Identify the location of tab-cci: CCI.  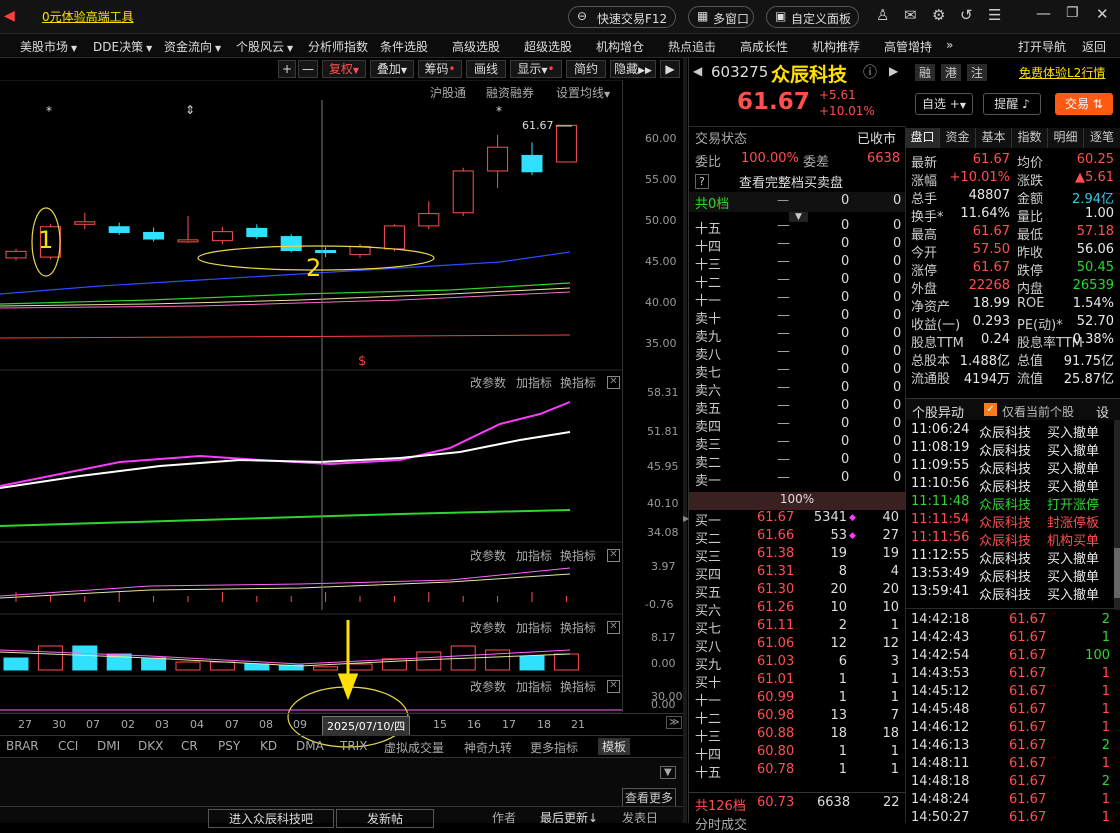
(68, 746).